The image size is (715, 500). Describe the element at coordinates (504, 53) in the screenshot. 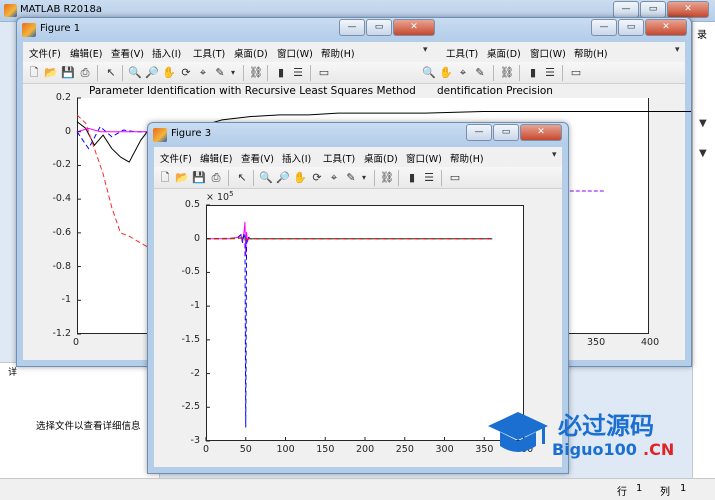

I see `fig2-menu-desktop: 桌面(D)` at that location.